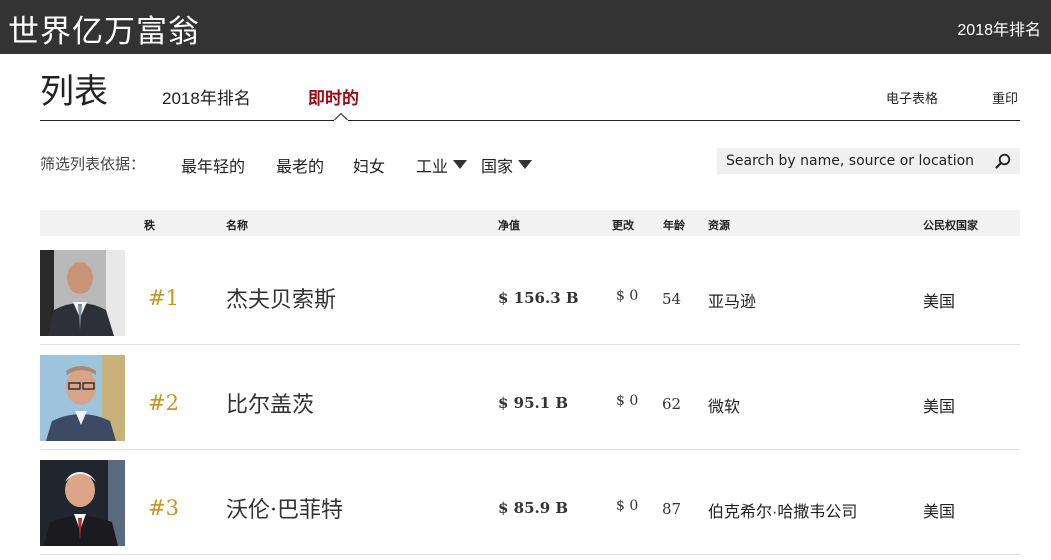  What do you see at coordinates (538, 298) in the screenshot?
I see `net-worth-value: $ 156.3 B` at bounding box center [538, 298].